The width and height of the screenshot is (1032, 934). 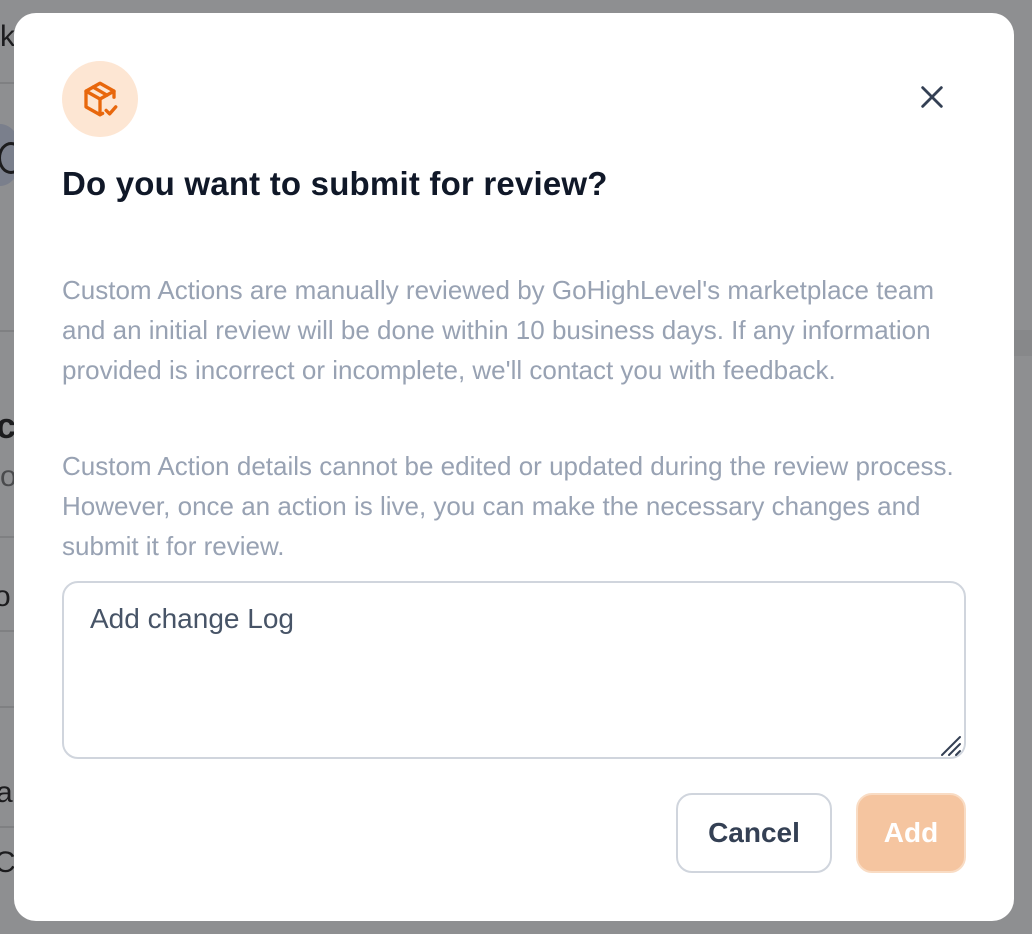 What do you see at coordinates (335, 183) in the screenshot?
I see `dialog-title: Do you want to submit for review?` at bounding box center [335, 183].